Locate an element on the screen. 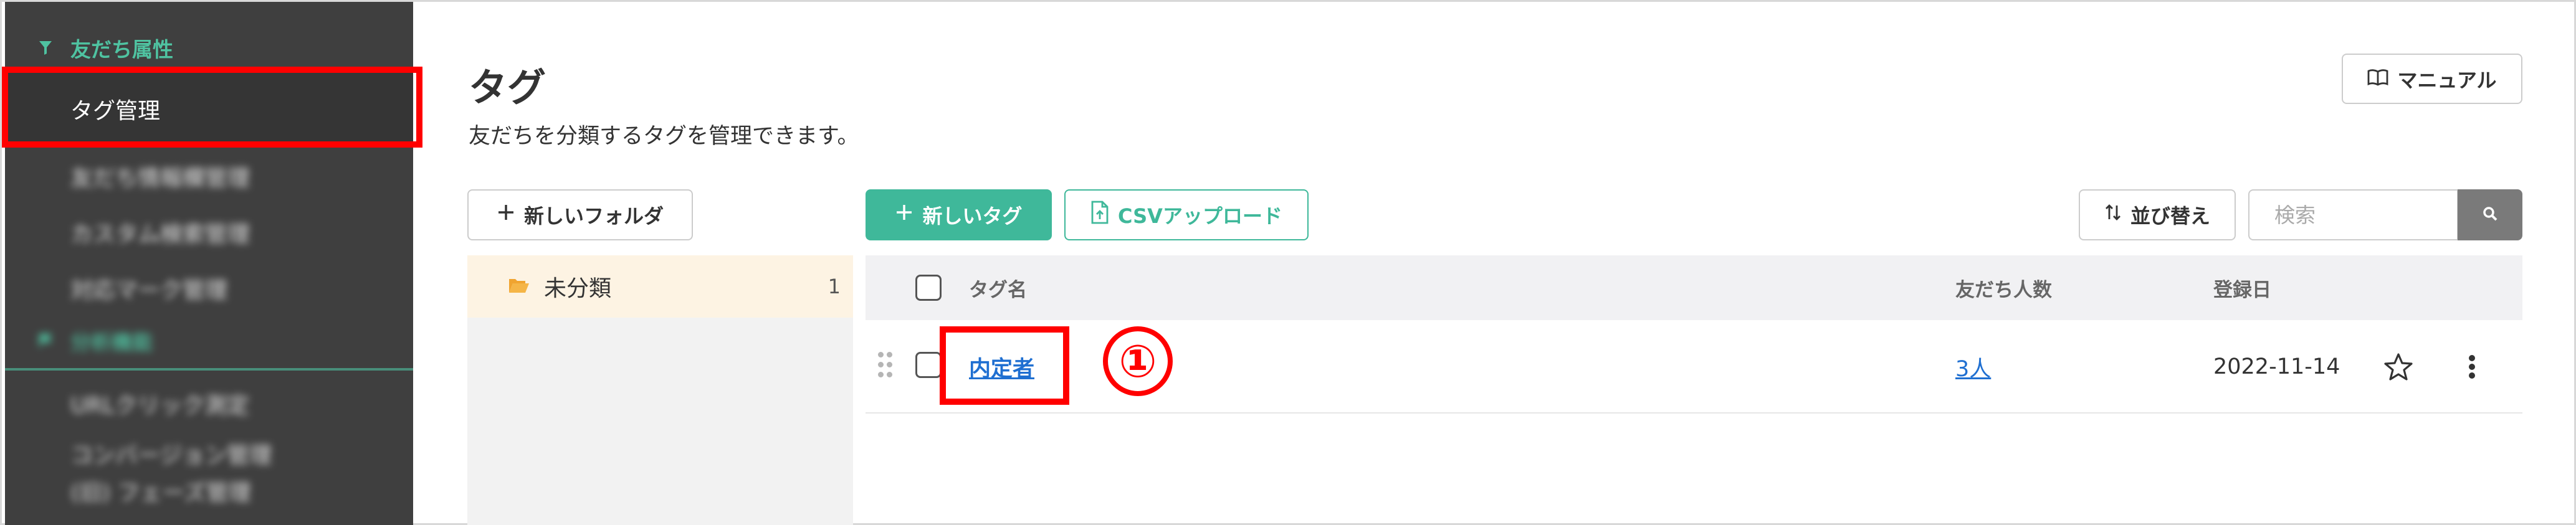  sort-button: 並び替え is located at coordinates (2157, 214).